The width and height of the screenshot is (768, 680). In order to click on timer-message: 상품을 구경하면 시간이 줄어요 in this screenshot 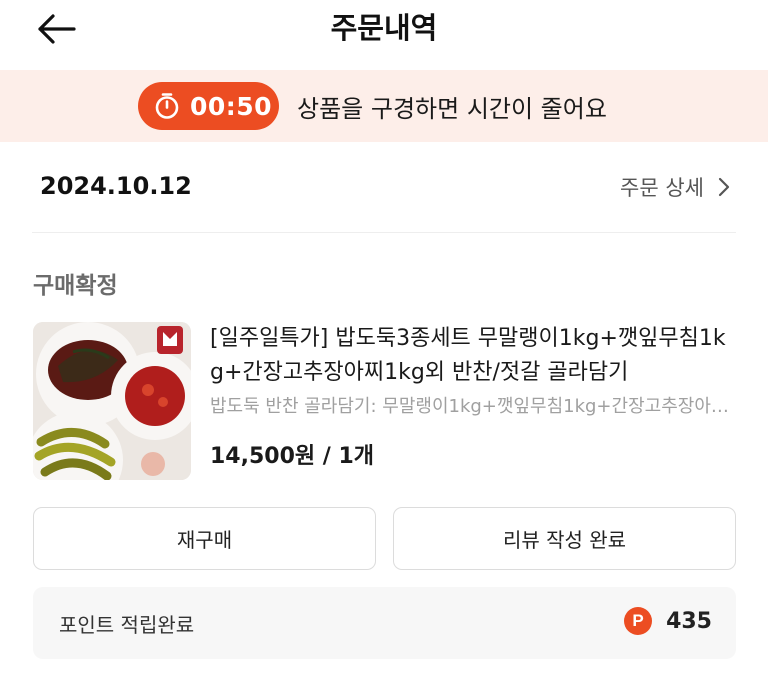, I will do `click(452, 108)`.